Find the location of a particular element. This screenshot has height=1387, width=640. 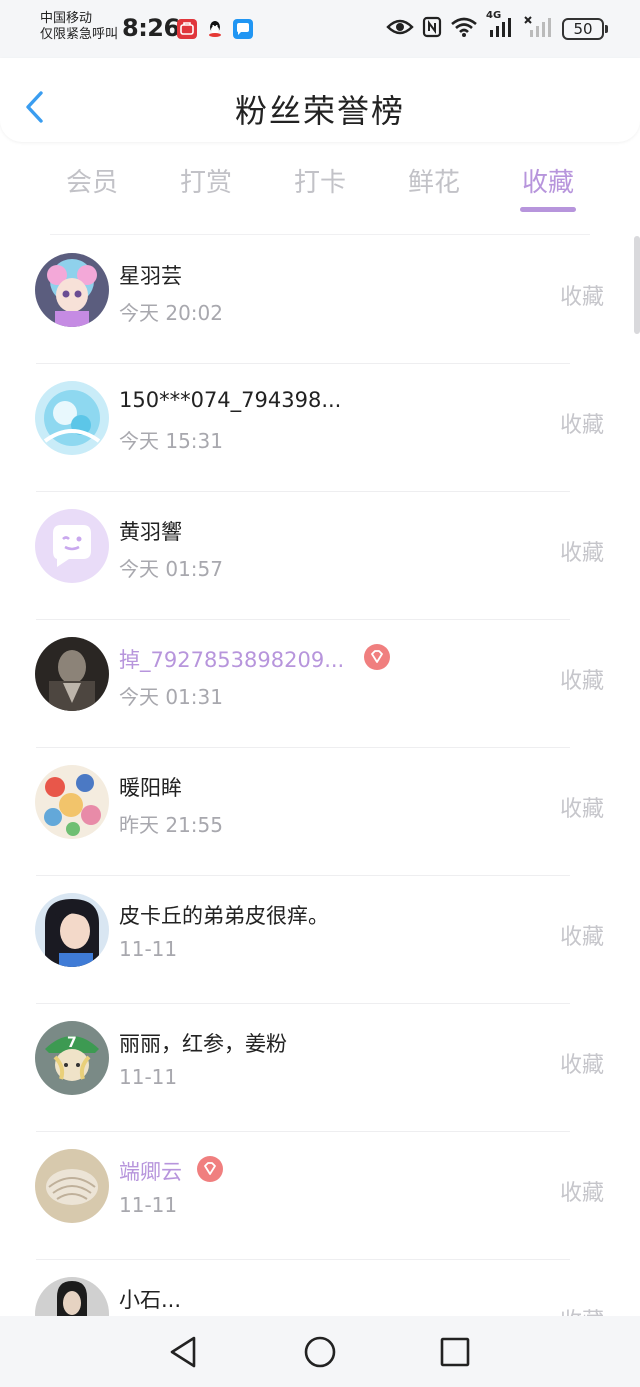

avatar: 7 is located at coordinates (72, 1058).